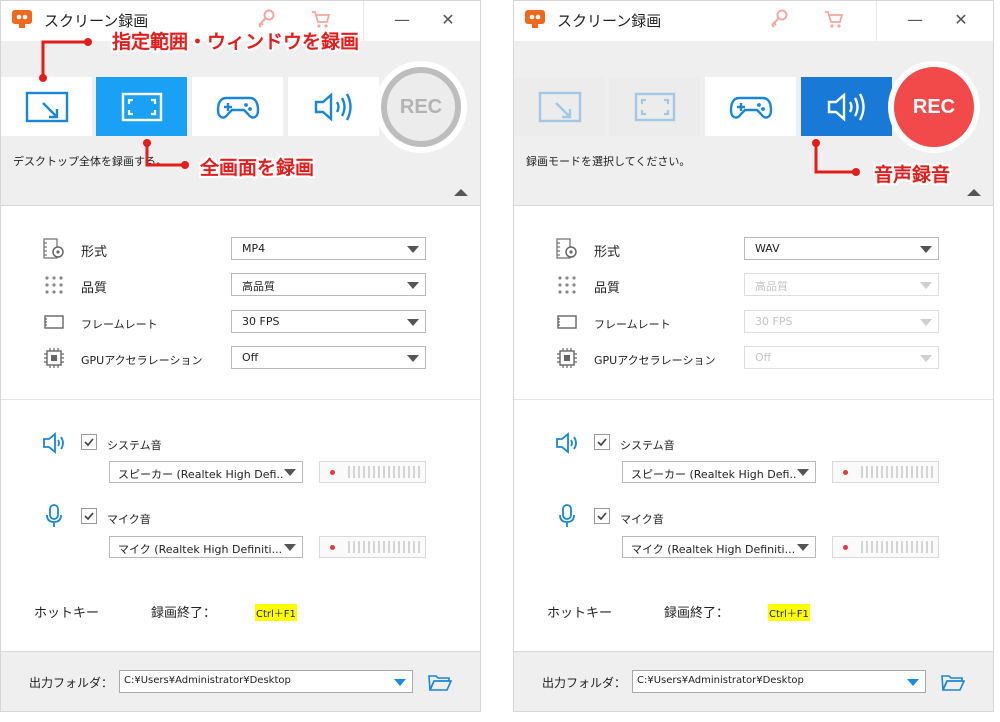 This screenshot has height=722, width=1000. I want to click on key-icon, so click(779, 19).